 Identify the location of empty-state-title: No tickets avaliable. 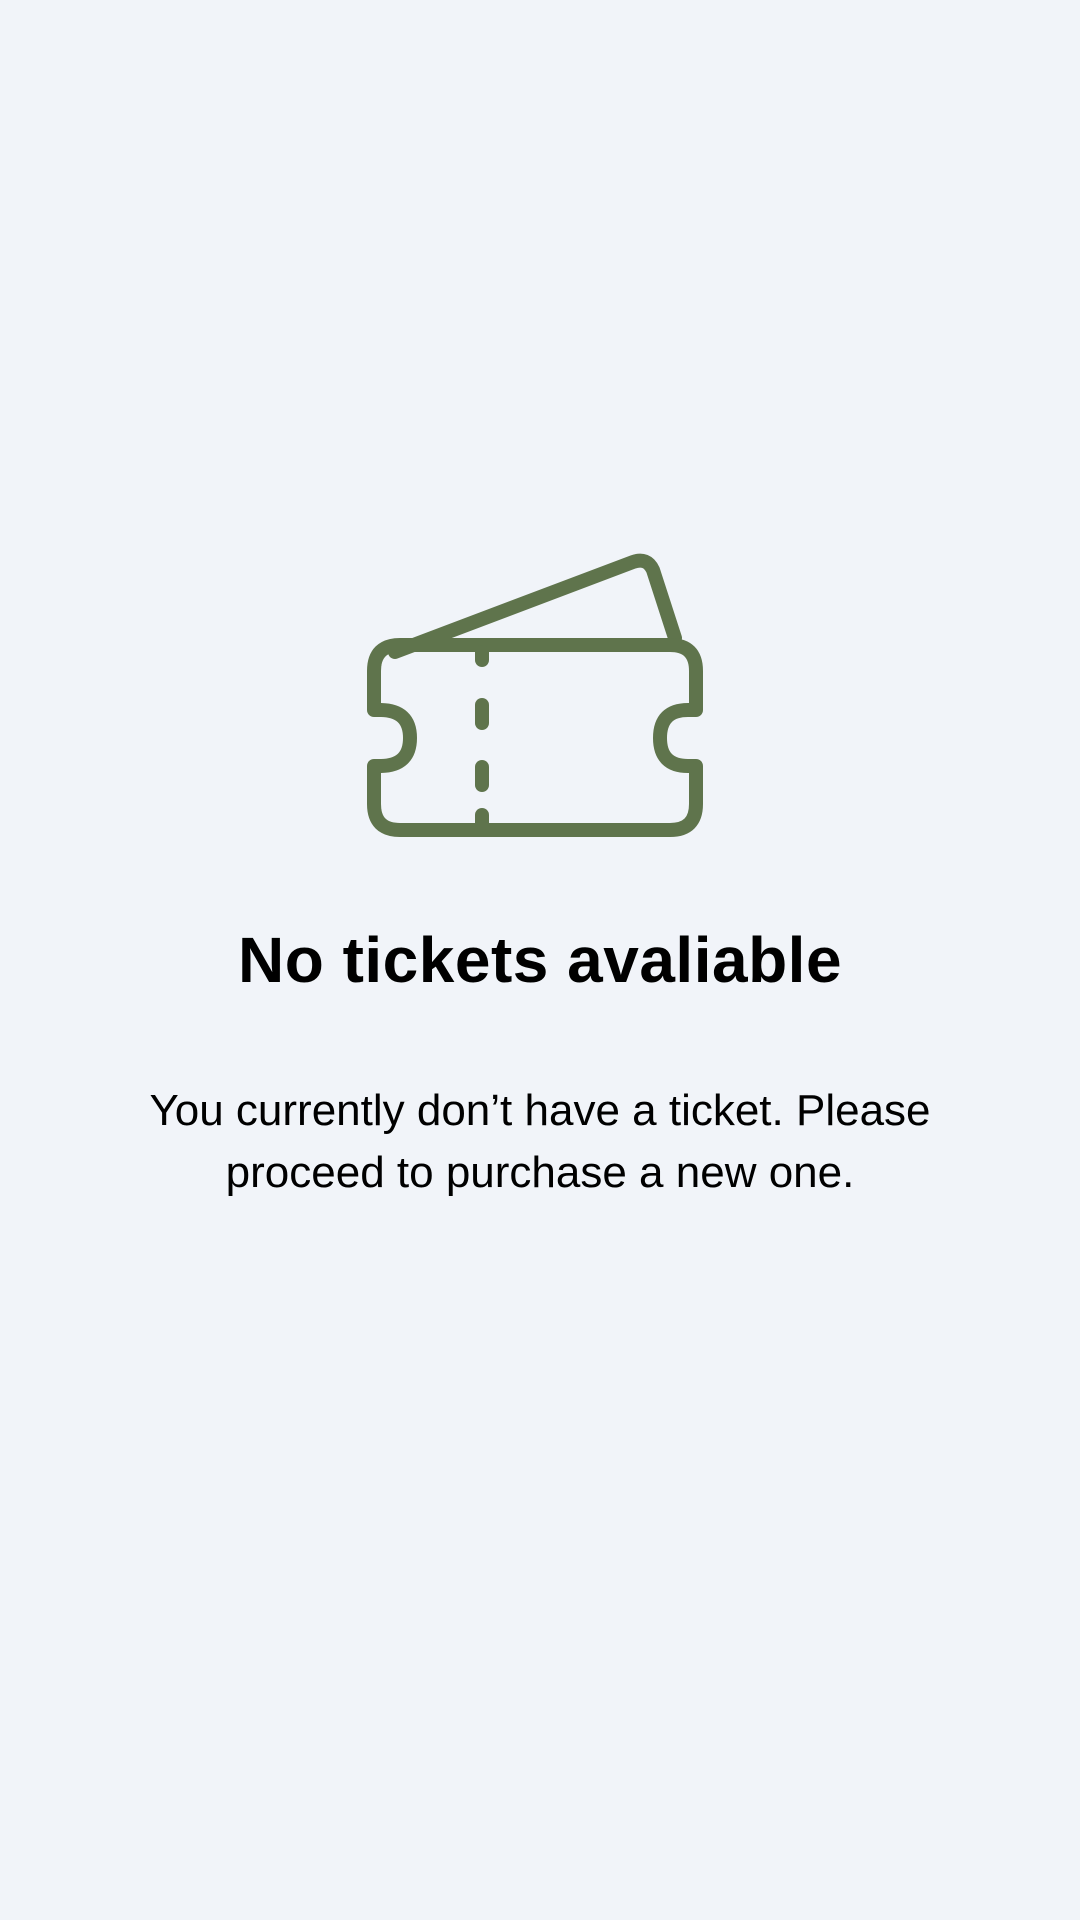
(540, 960).